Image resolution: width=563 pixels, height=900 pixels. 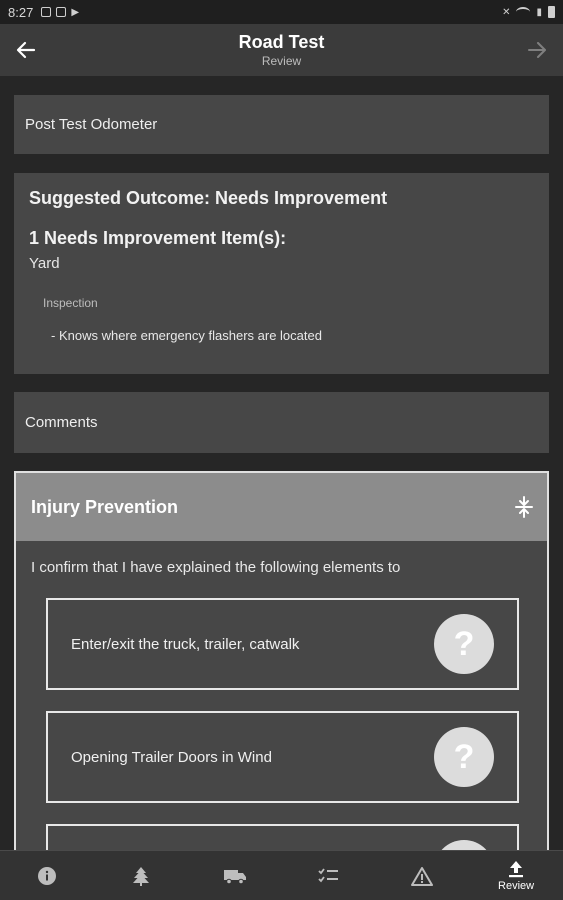 I want to click on post-test-odometer-field: Post Test Odometer, so click(x=281, y=124).